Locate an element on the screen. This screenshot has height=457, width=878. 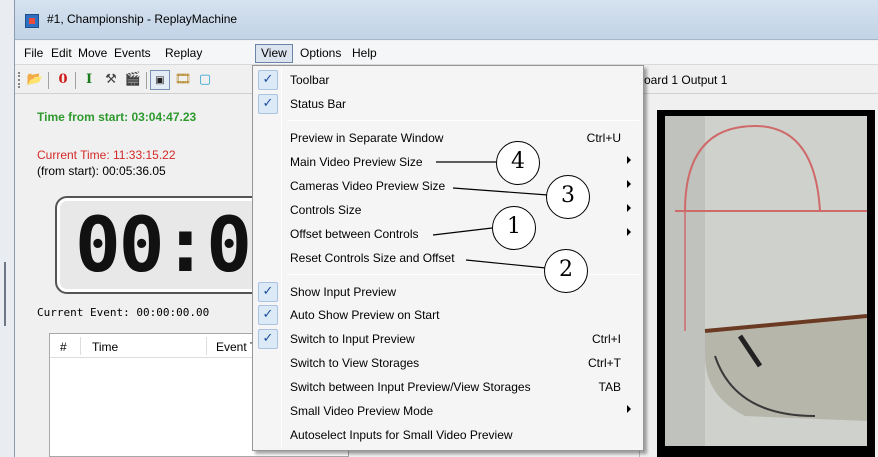
menu-move: Move is located at coordinates (92, 53).